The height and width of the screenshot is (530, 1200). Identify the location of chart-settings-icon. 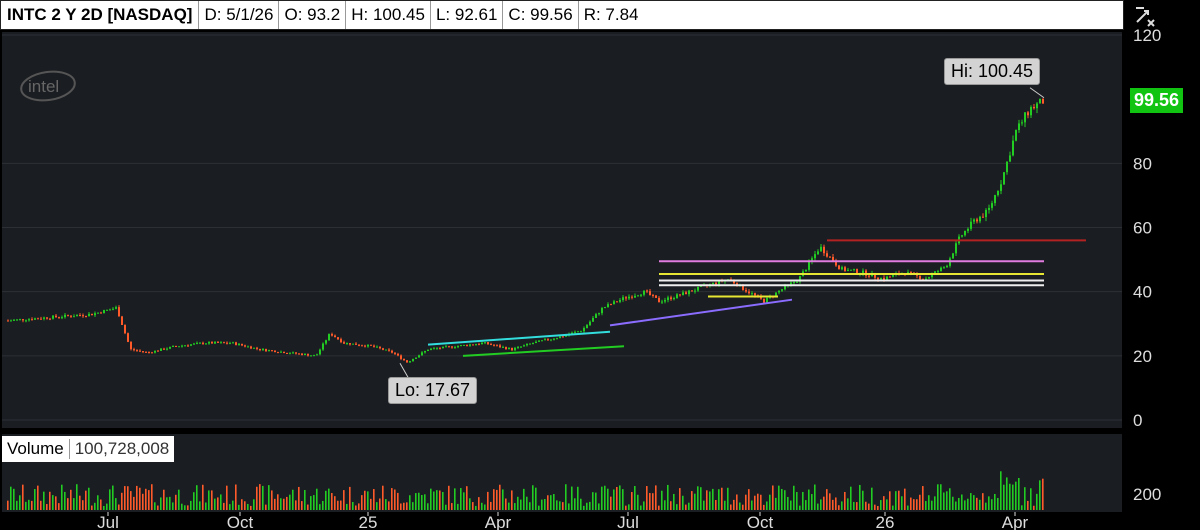
(1145, 17).